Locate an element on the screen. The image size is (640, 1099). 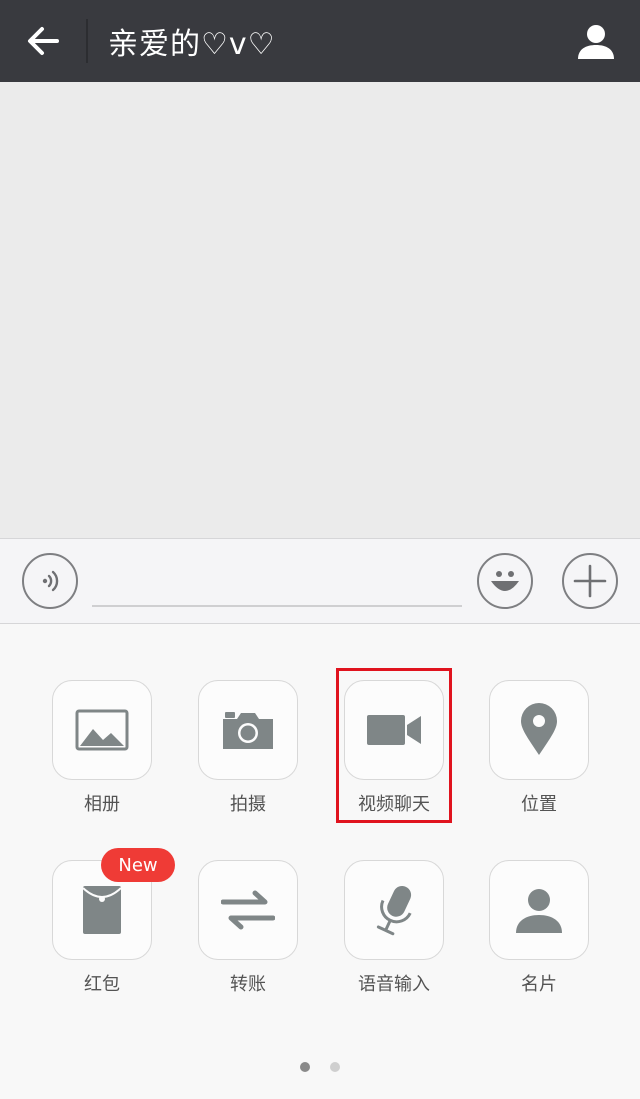
page-indicator is located at coordinates (320, 1068).